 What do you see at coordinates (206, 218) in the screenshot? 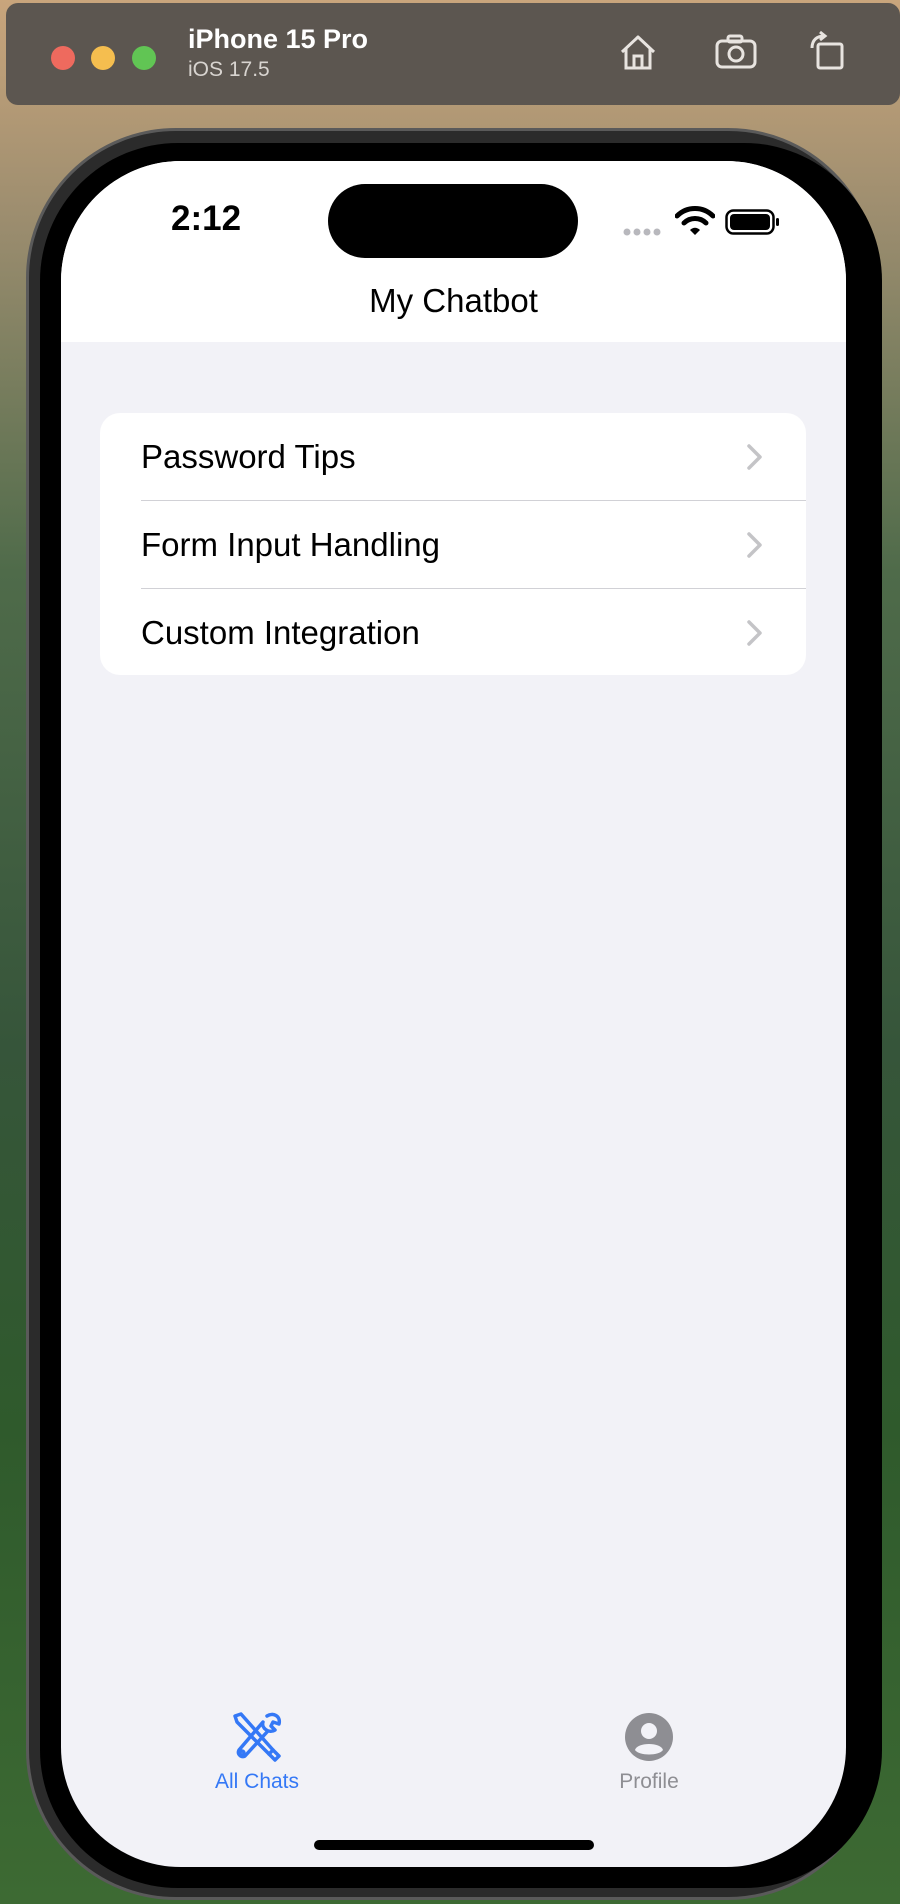
I see `status-time: 2:12` at bounding box center [206, 218].